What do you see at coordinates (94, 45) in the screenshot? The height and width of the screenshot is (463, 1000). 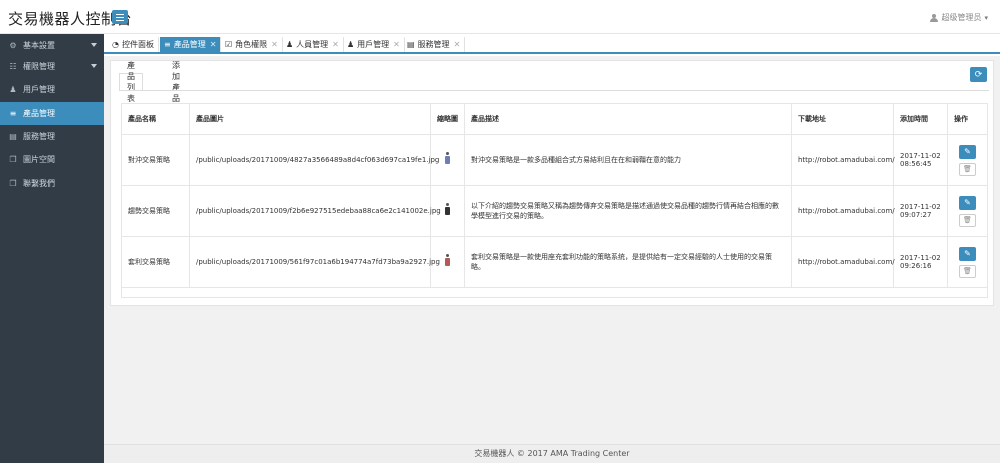 I see `chevron-down-icon` at bounding box center [94, 45].